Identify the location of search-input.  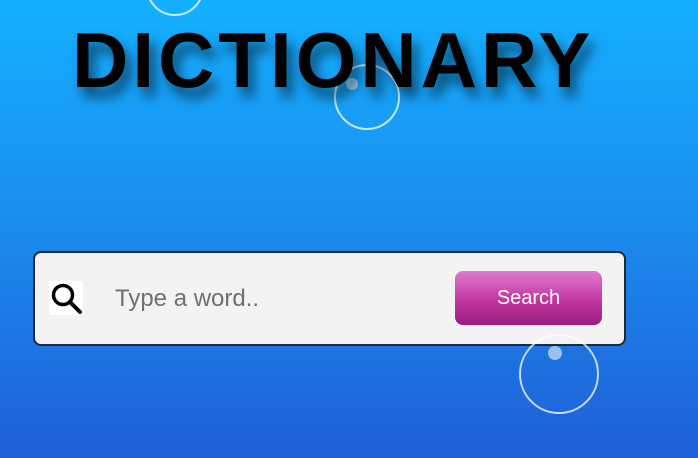
(275, 299).